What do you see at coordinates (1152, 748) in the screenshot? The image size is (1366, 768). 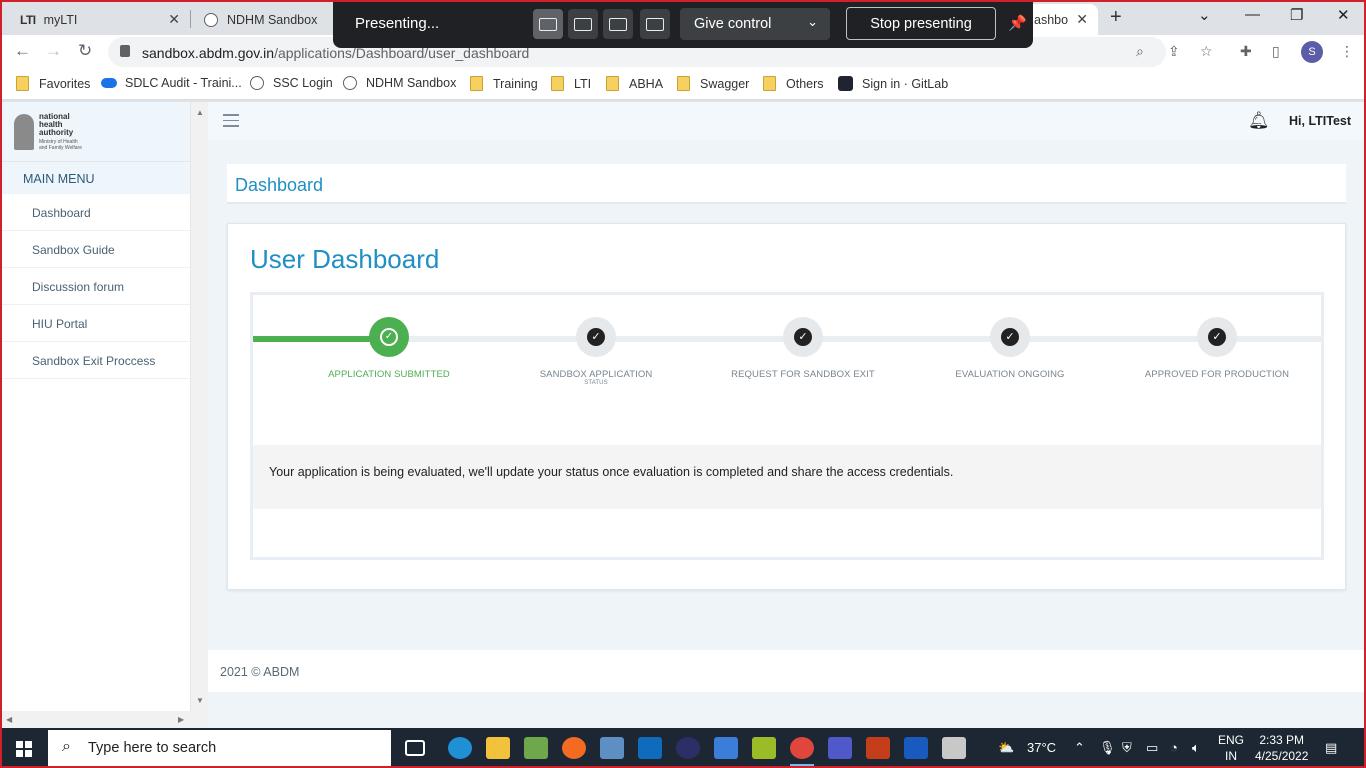 I see `battery-icon: ▭` at bounding box center [1152, 748].